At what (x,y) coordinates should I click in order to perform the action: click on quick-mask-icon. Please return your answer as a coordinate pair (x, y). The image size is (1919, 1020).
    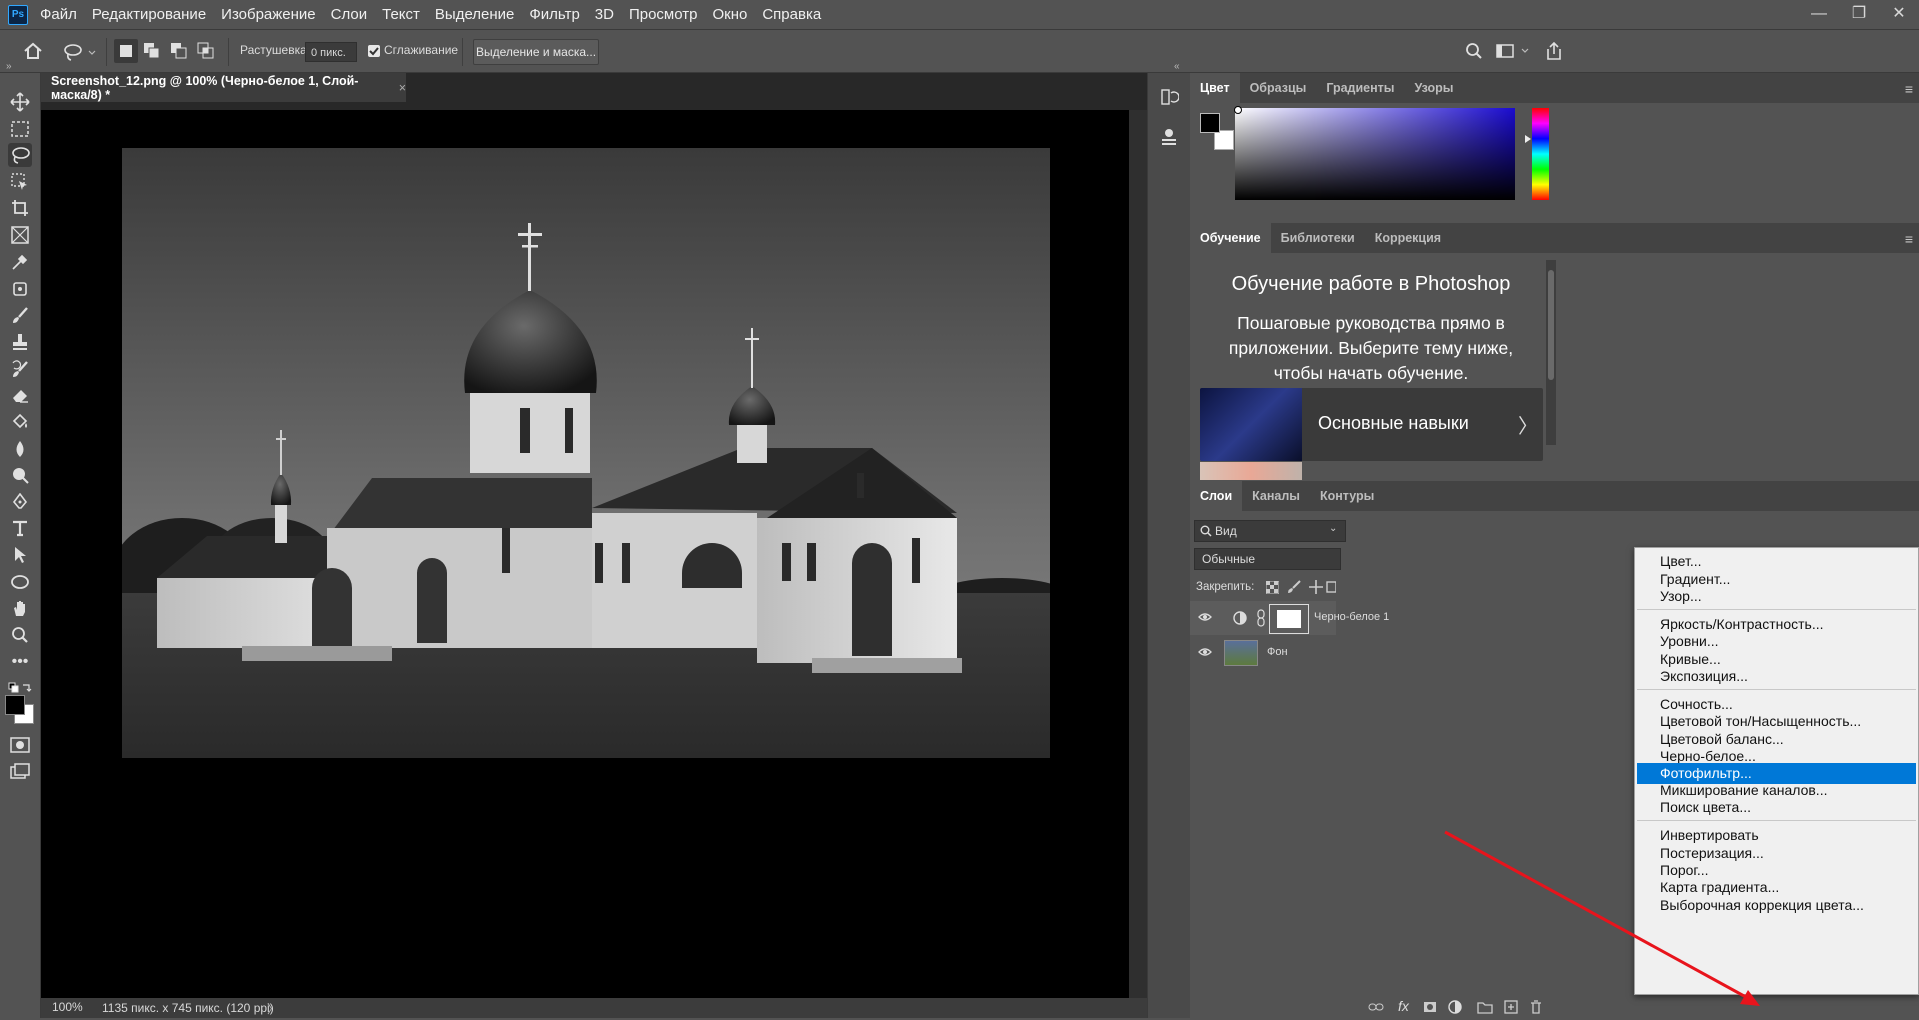
    Looking at the image, I should click on (20, 745).